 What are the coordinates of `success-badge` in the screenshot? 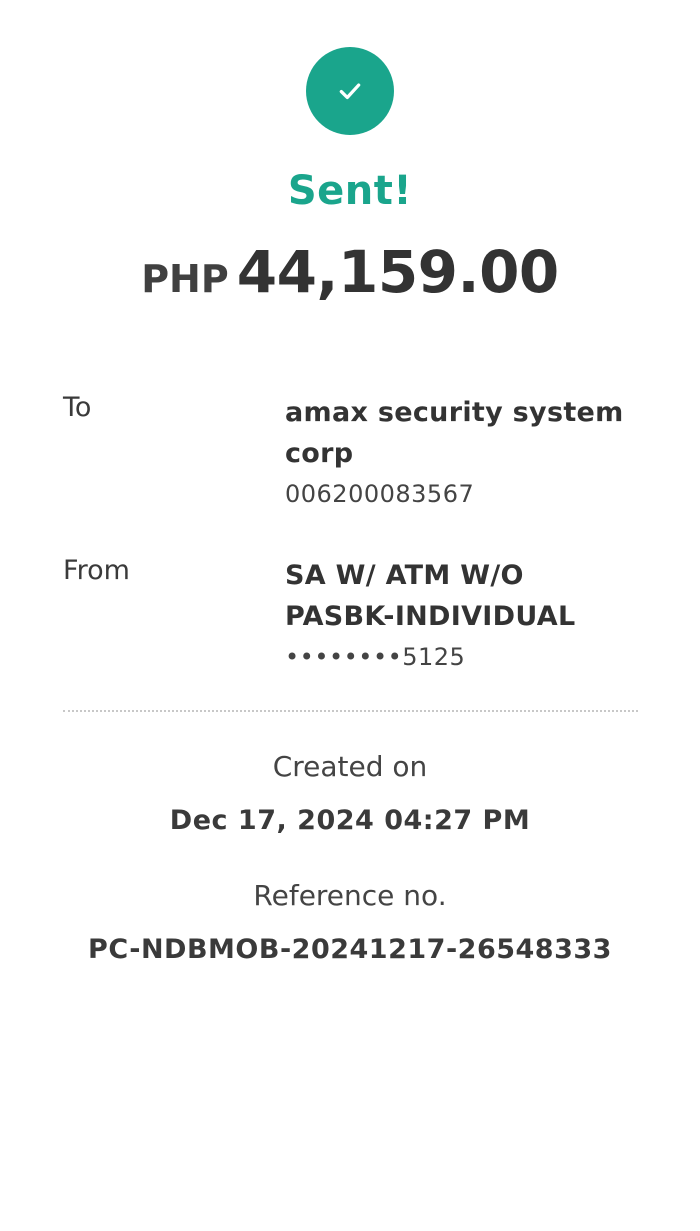 It's located at (350, 91).